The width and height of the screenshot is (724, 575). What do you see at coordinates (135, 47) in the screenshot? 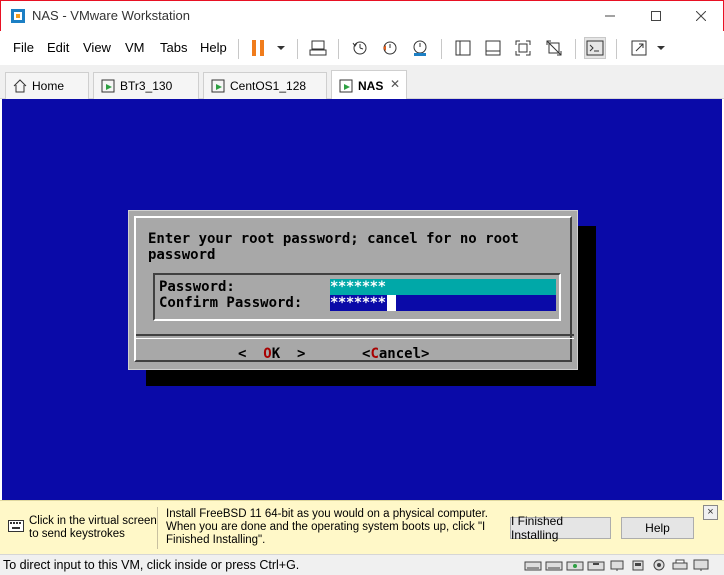
I see `menu-vm: VM` at bounding box center [135, 47].